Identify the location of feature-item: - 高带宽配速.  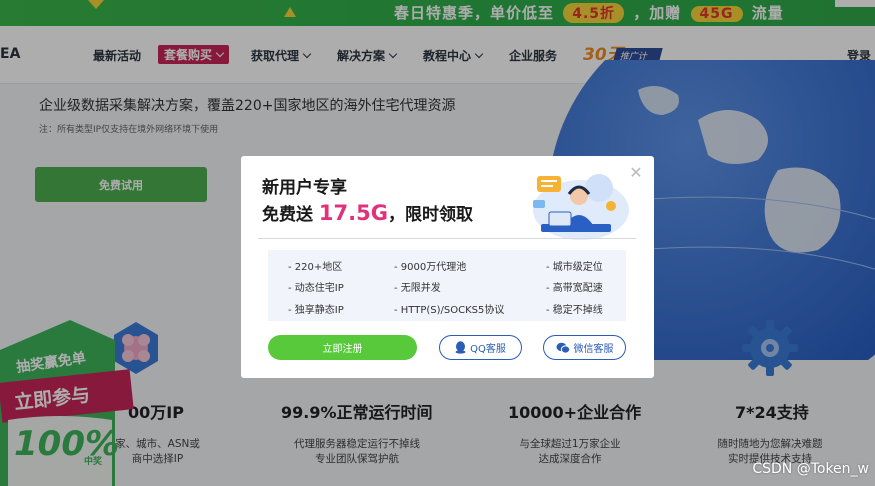
(574, 288).